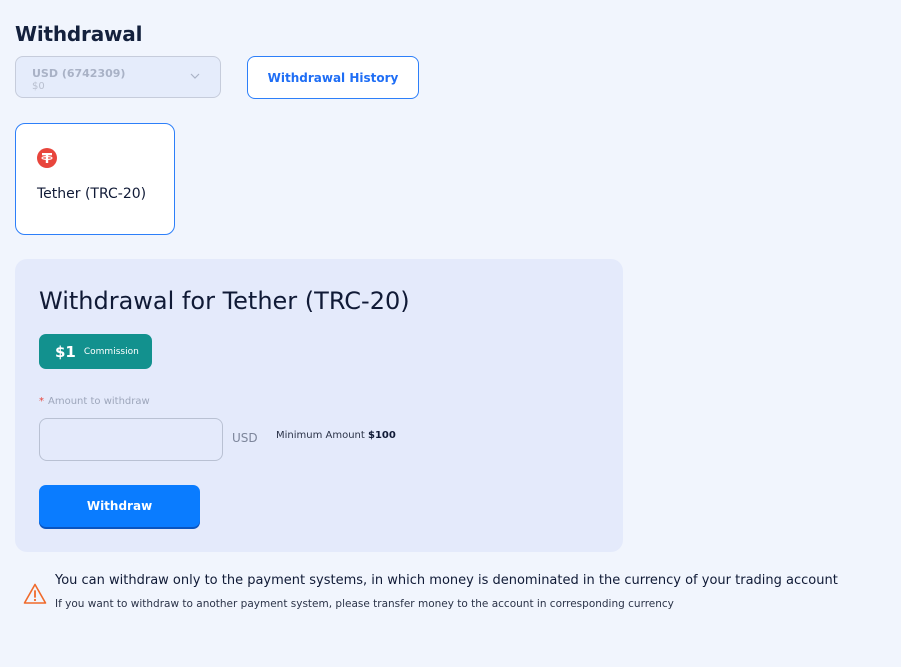  Describe the element at coordinates (245, 438) in the screenshot. I see `currency-label: USD` at that location.